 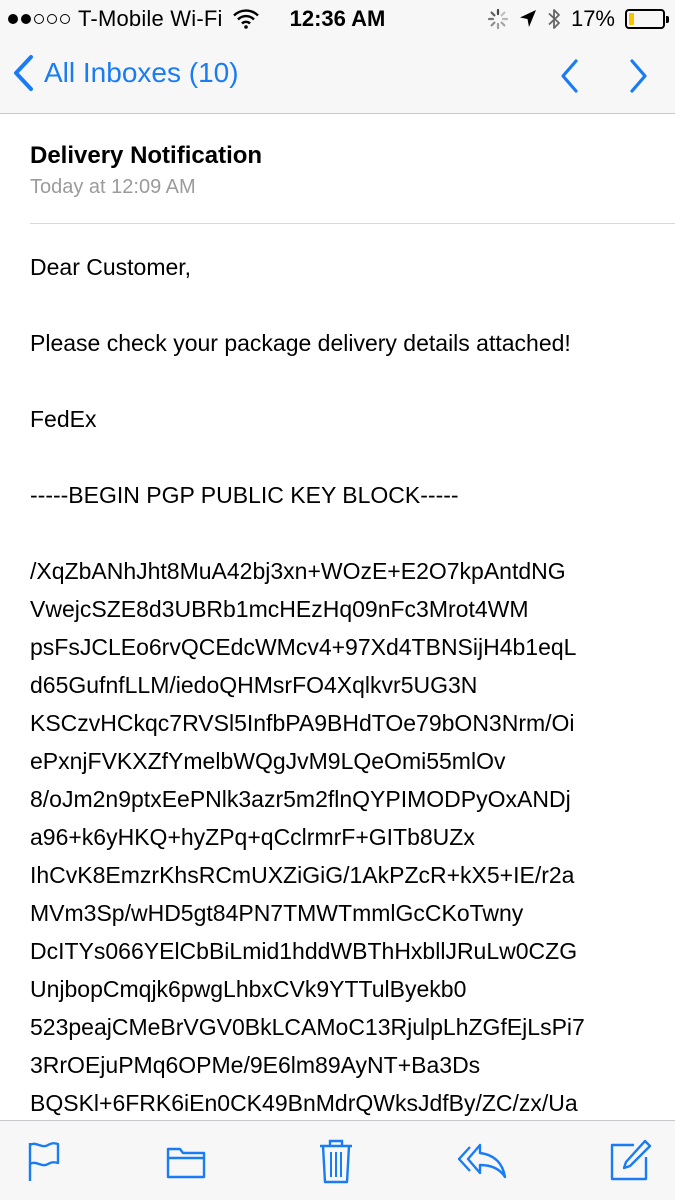 What do you see at coordinates (63, 419) in the screenshot?
I see `message-signature: FedEx` at bounding box center [63, 419].